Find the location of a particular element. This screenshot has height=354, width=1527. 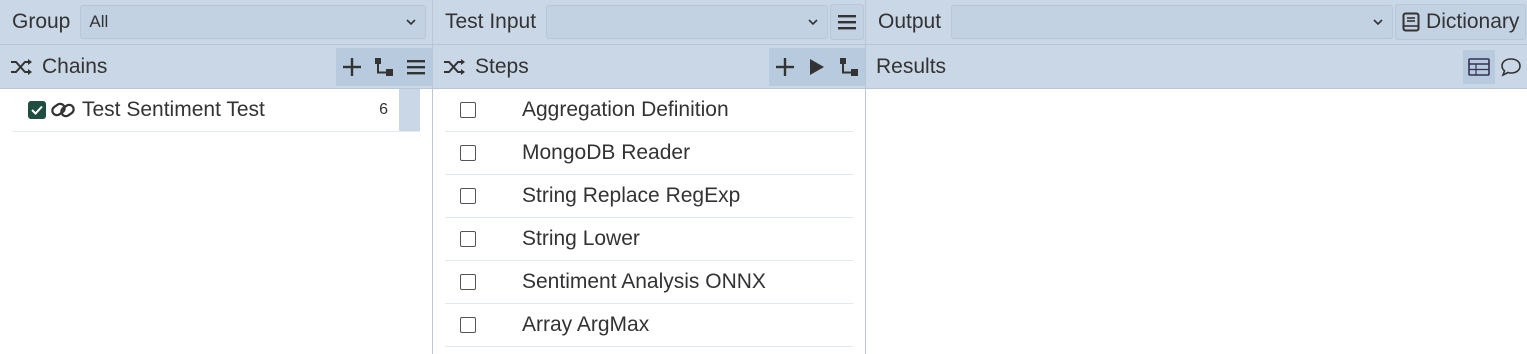

step-item: MongoDB Reader is located at coordinates (649, 153).